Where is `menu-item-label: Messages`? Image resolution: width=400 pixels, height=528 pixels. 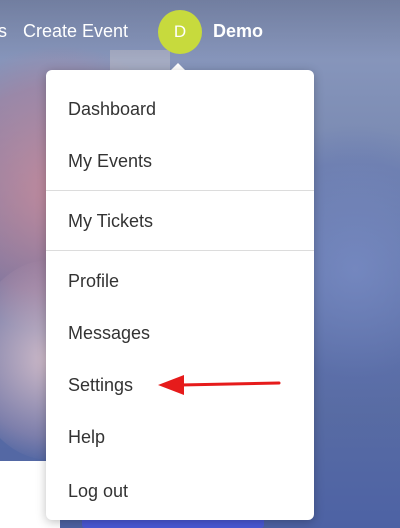 menu-item-label: Messages is located at coordinates (109, 332).